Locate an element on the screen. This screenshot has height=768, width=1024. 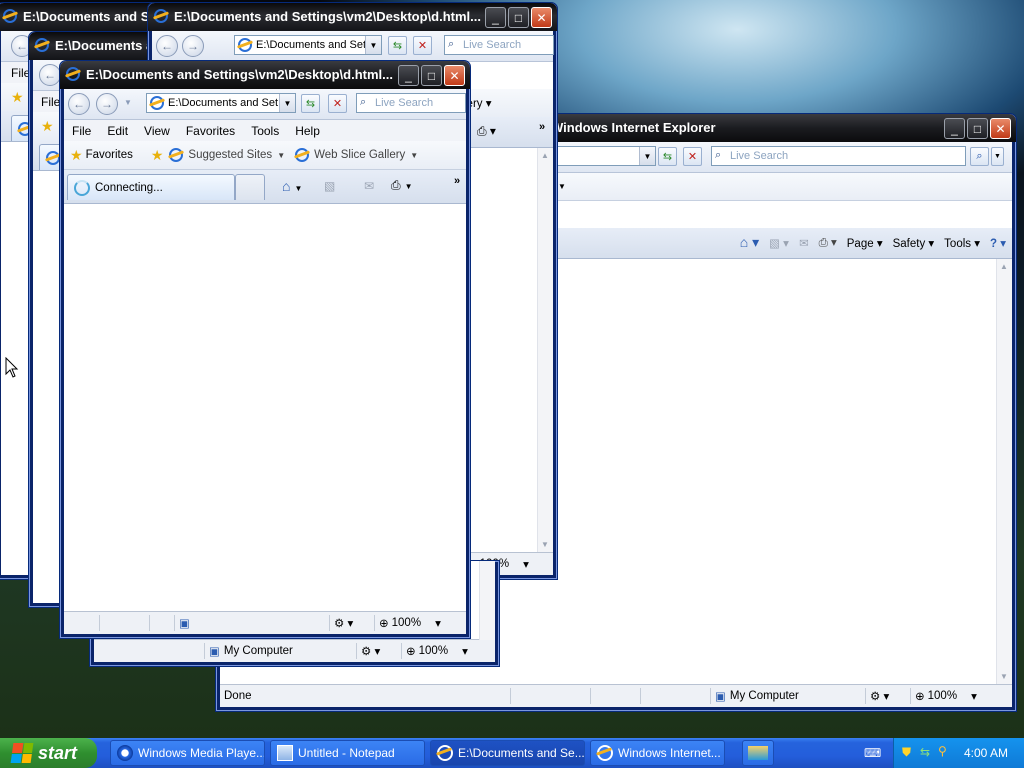
start-button: start is located at coordinates (48, 753).